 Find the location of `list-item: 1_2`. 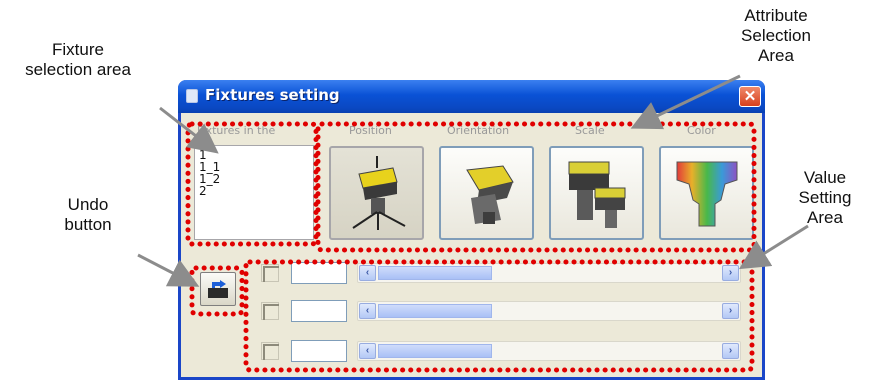

list-item: 1_2 is located at coordinates (254, 179).